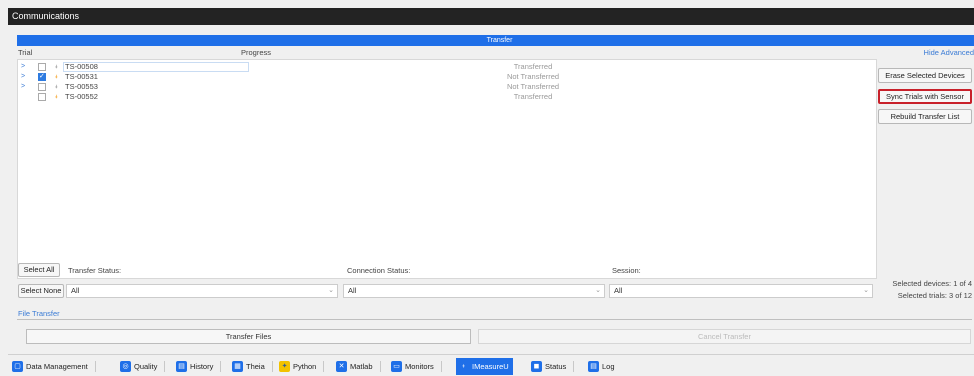  I want to click on column-header-progress: Progress, so click(256, 52).